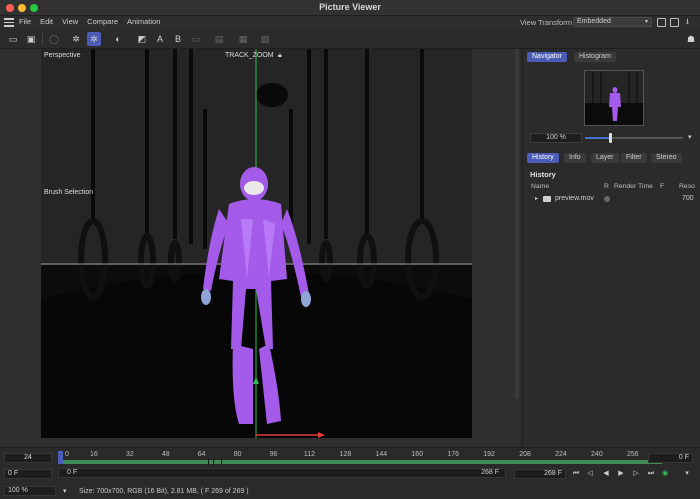 Image resolution: width=700 pixels, height=499 pixels. I want to click on tab-info: Info, so click(575, 158).